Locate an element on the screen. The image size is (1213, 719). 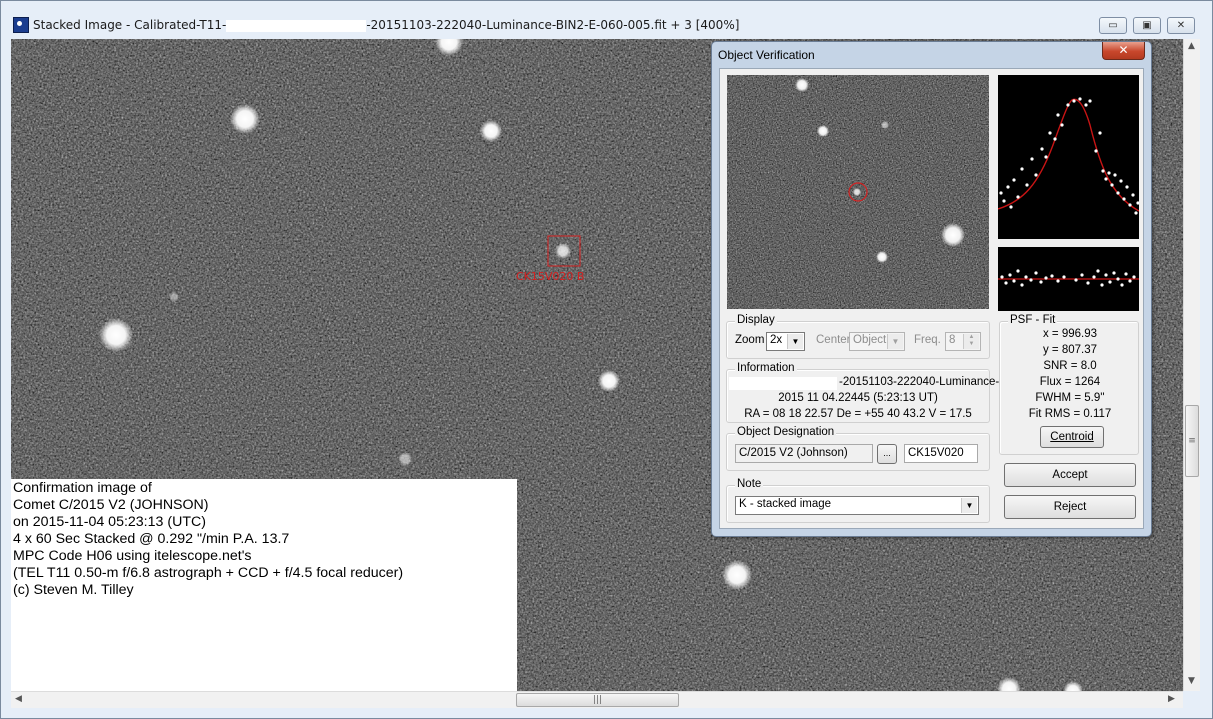
filename-redaction is located at coordinates (783, 383).